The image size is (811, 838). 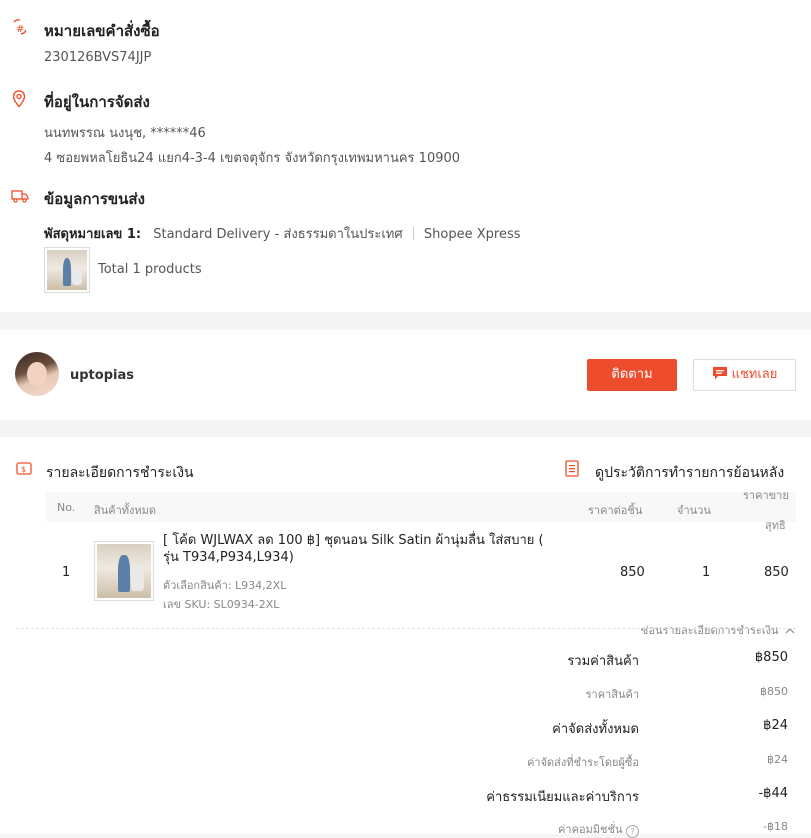 What do you see at coordinates (405, 375) in the screenshot?
I see `shop-card: uptopias` at bounding box center [405, 375].